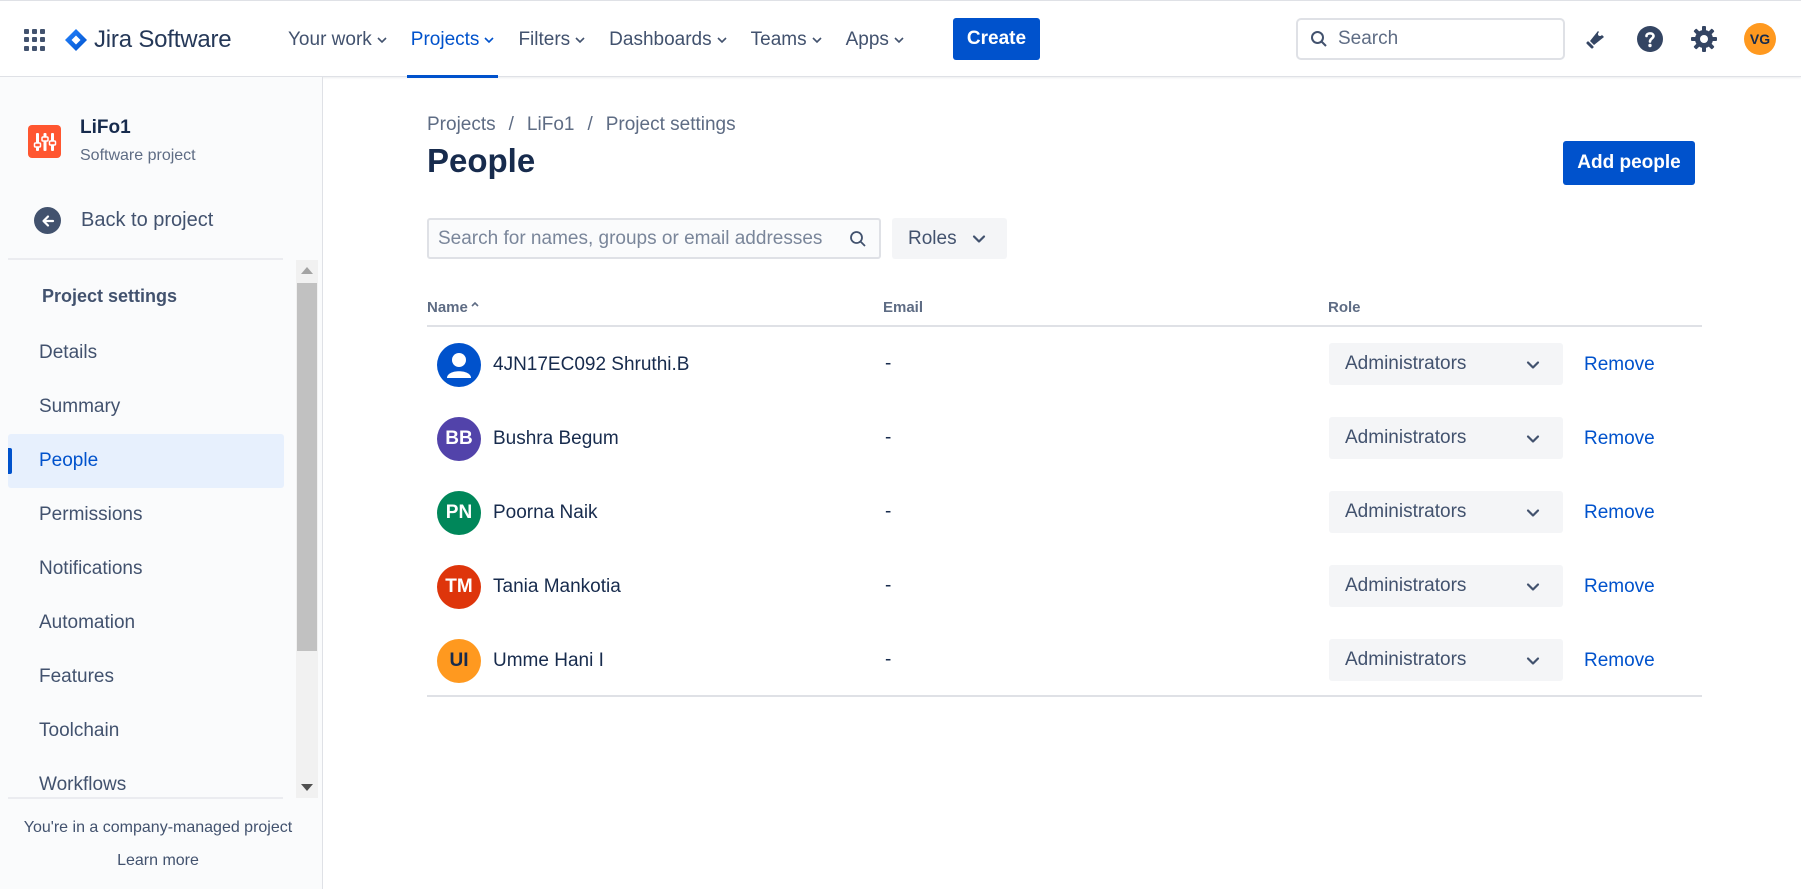  I want to click on avatar, so click(459, 365).